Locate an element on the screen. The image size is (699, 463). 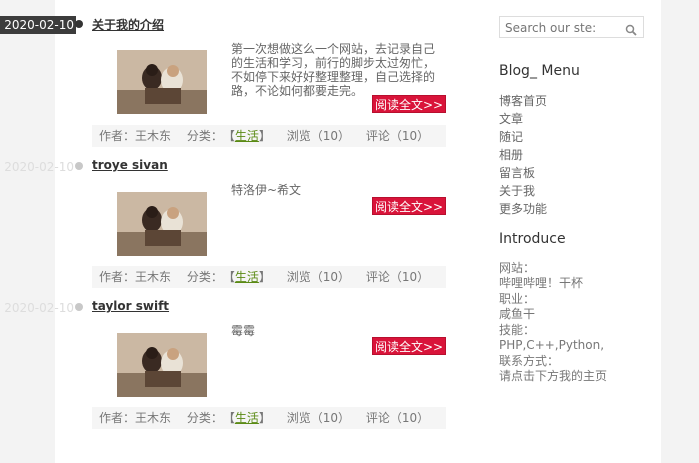
search-box is located at coordinates (571, 28).